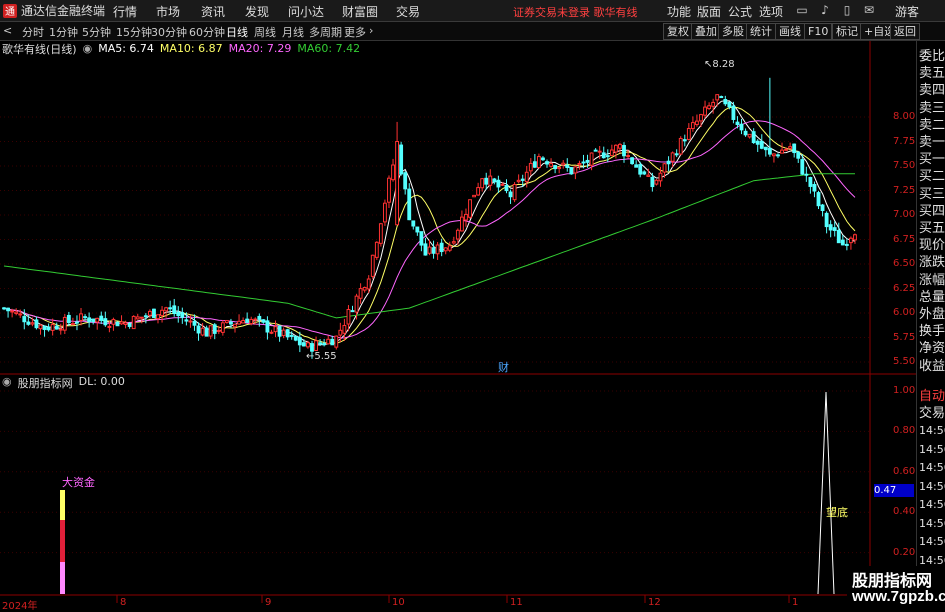 This screenshot has width=945, height=612. What do you see at coordinates (932, 192) in the screenshot?
I see `quote-panel-label: 买三` at bounding box center [932, 192].